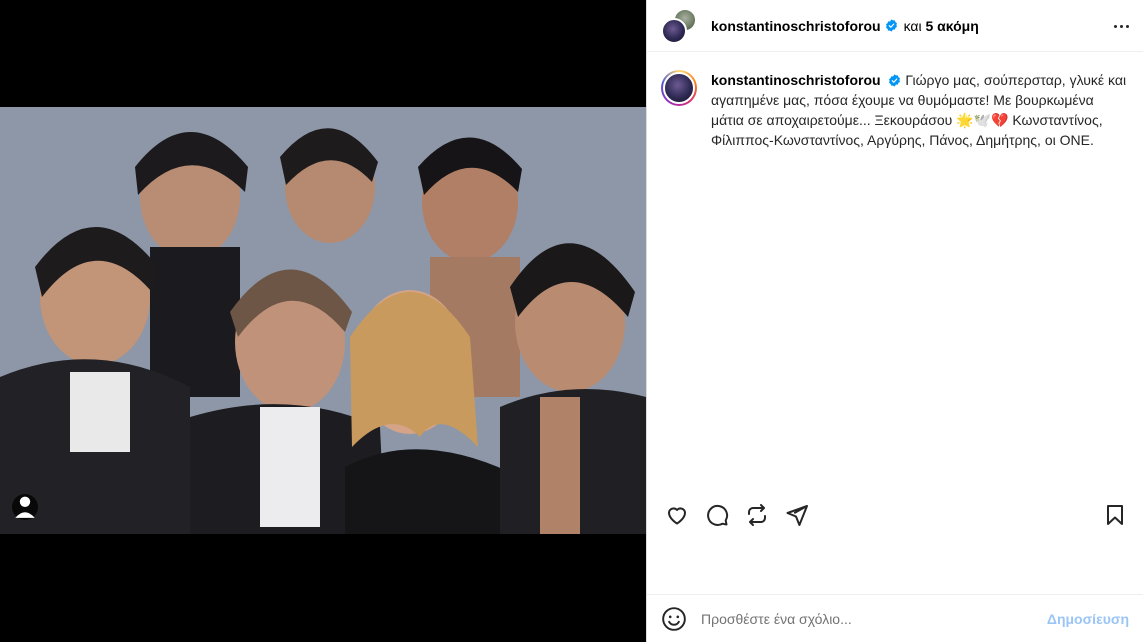 This screenshot has width=1143, height=642. I want to click on emoji-icon, so click(674, 619).